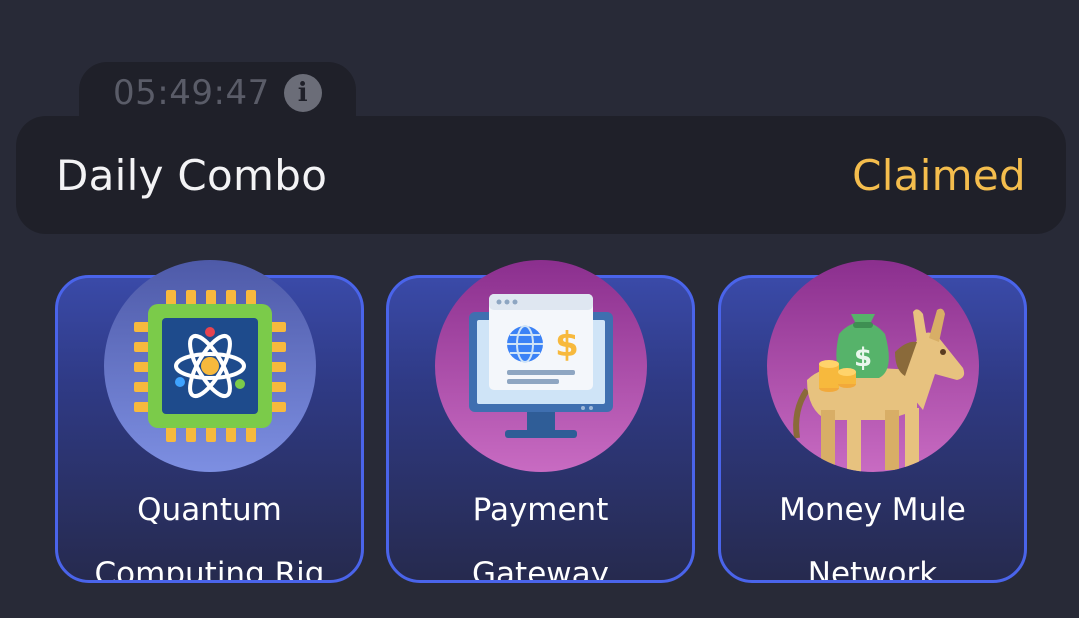  What do you see at coordinates (209, 569) in the screenshot?
I see `card-label-line2: Computing Rig` at bounding box center [209, 569].